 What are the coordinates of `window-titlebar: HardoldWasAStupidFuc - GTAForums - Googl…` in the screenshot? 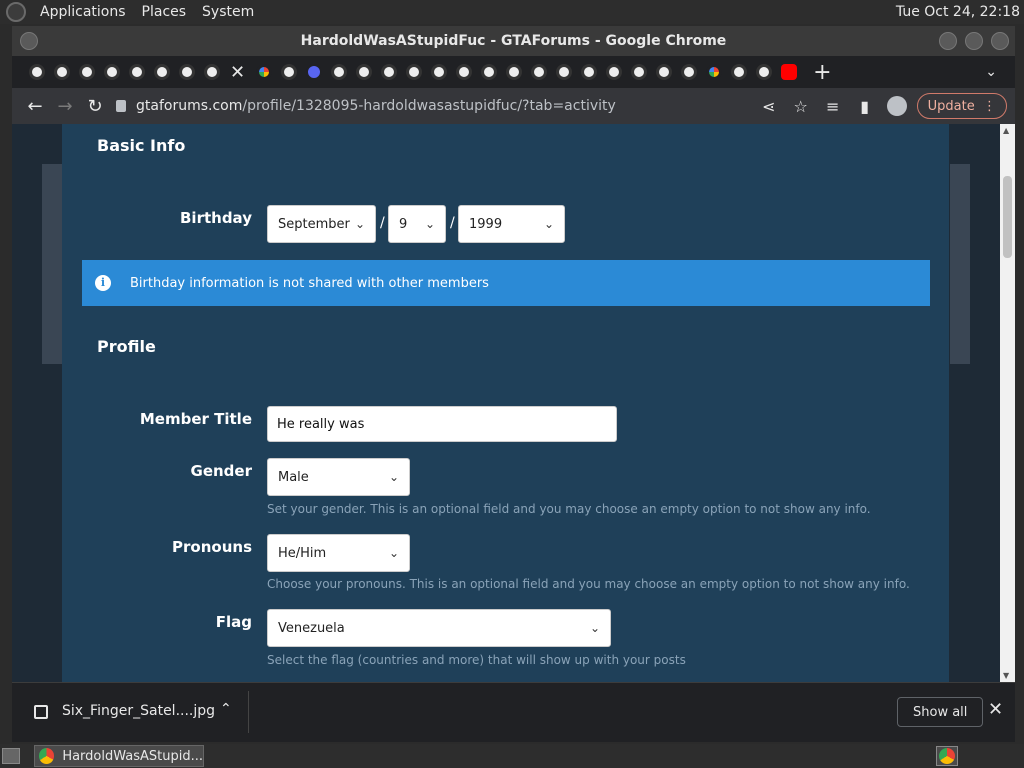 It's located at (513, 41).